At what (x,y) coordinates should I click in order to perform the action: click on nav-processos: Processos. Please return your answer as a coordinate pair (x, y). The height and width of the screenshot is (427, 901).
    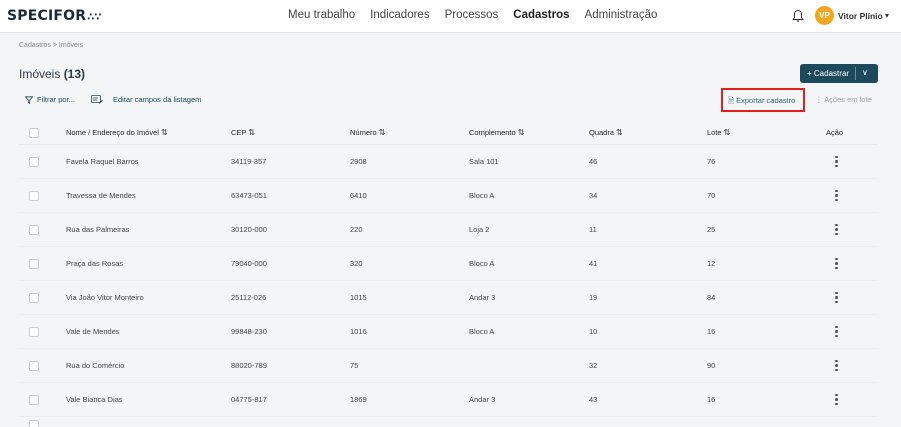
    Looking at the image, I should click on (472, 15).